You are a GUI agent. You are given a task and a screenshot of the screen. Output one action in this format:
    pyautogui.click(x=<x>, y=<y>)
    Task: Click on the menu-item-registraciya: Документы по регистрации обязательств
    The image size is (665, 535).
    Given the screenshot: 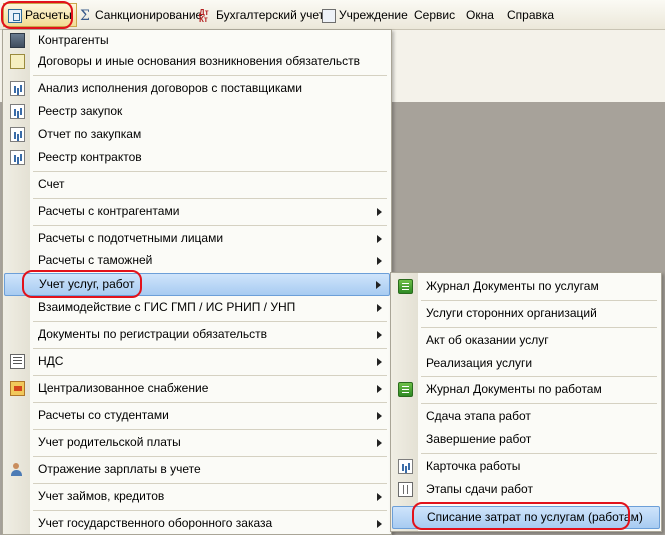 What is the action you would take?
    pyautogui.click(x=197, y=334)
    